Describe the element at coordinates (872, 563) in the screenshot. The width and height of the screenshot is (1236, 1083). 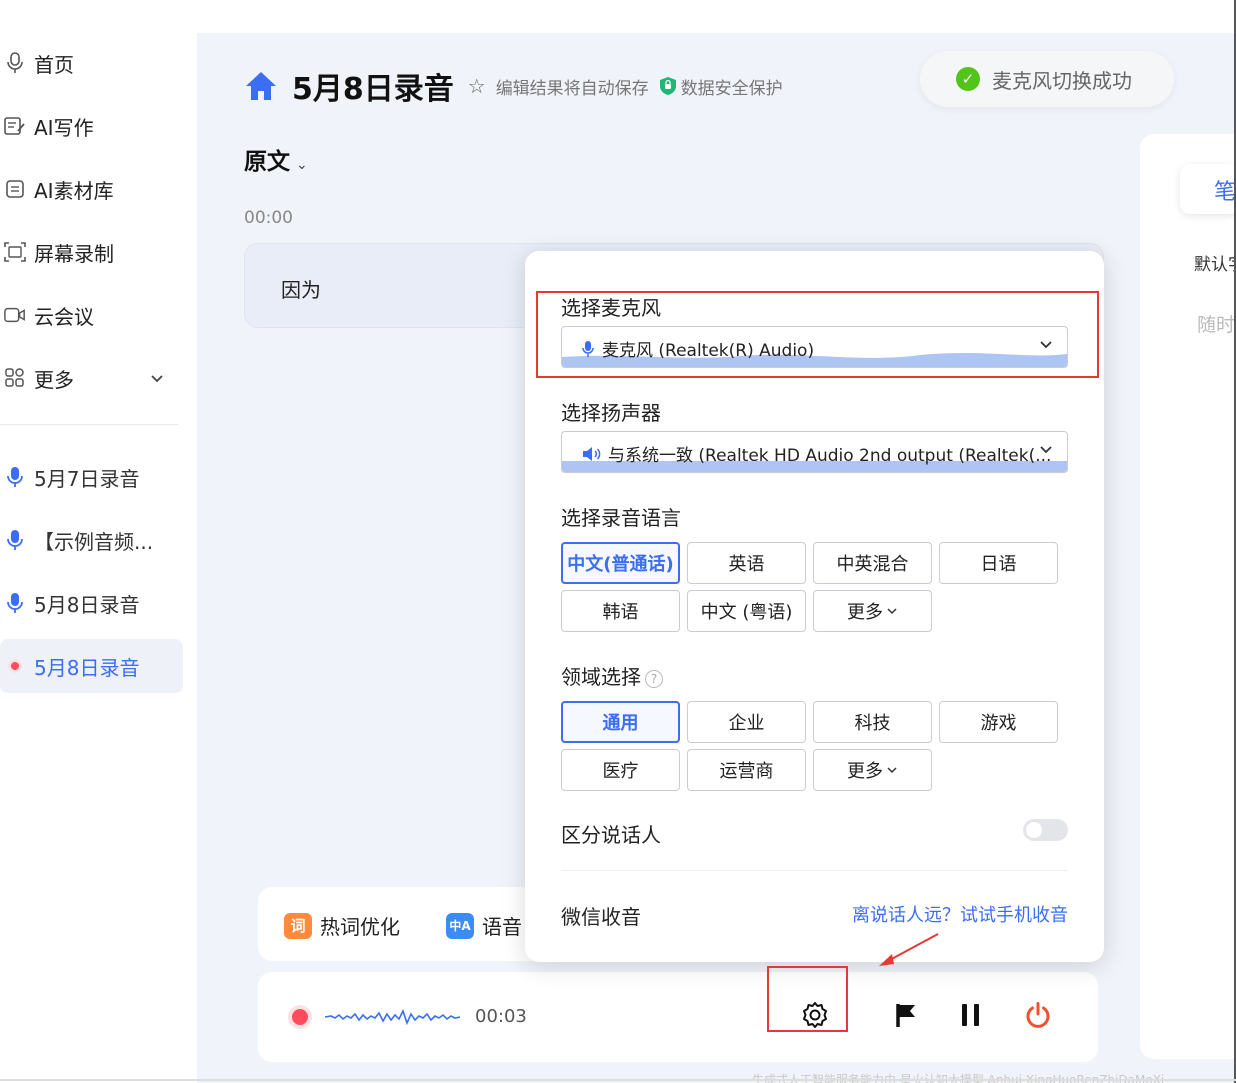
I see `lang-option-mixed: 中英混合` at that location.